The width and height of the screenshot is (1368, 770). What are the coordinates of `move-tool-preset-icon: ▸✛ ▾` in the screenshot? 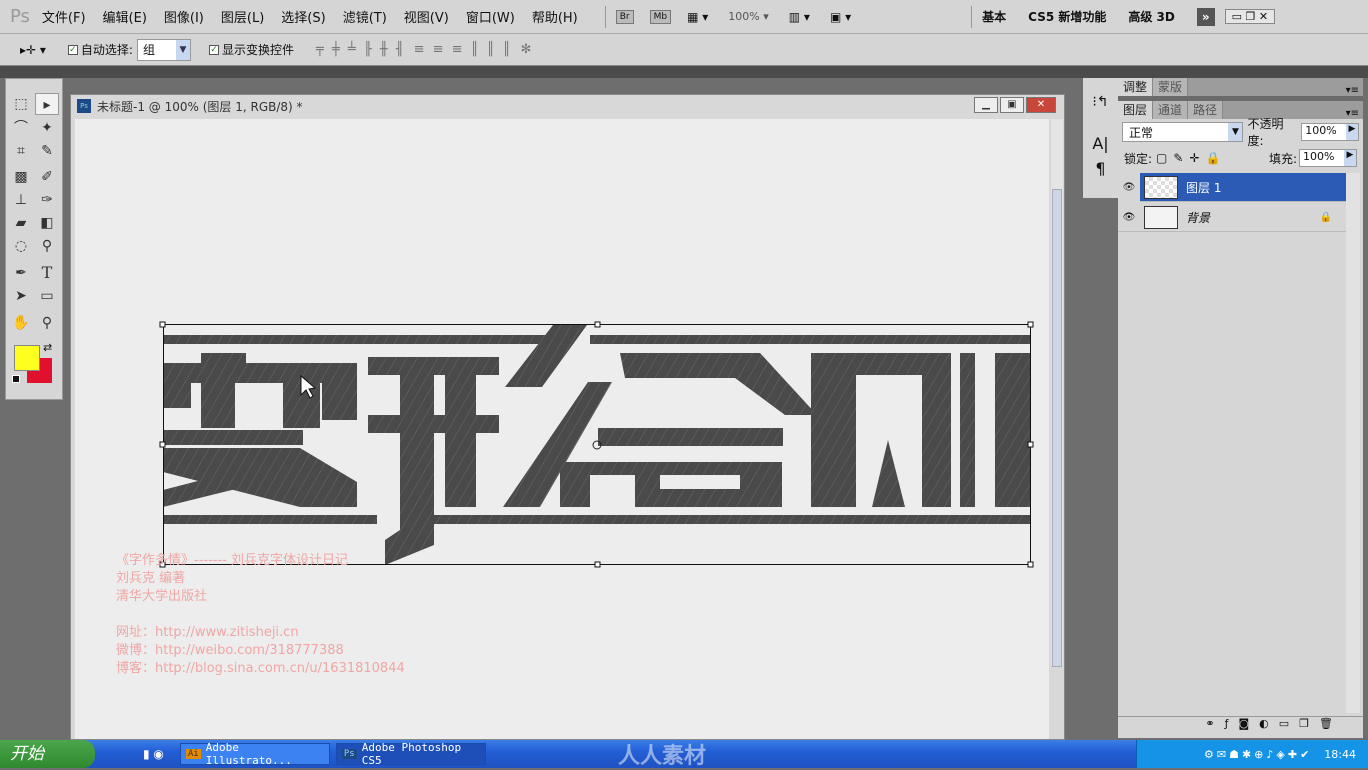 It's located at (33, 50).